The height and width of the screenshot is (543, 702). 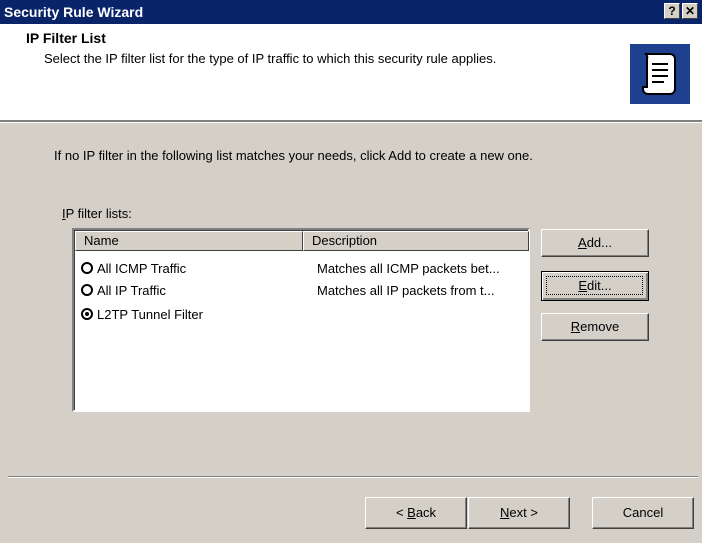 I want to click on close-button: ✕, so click(x=690, y=11).